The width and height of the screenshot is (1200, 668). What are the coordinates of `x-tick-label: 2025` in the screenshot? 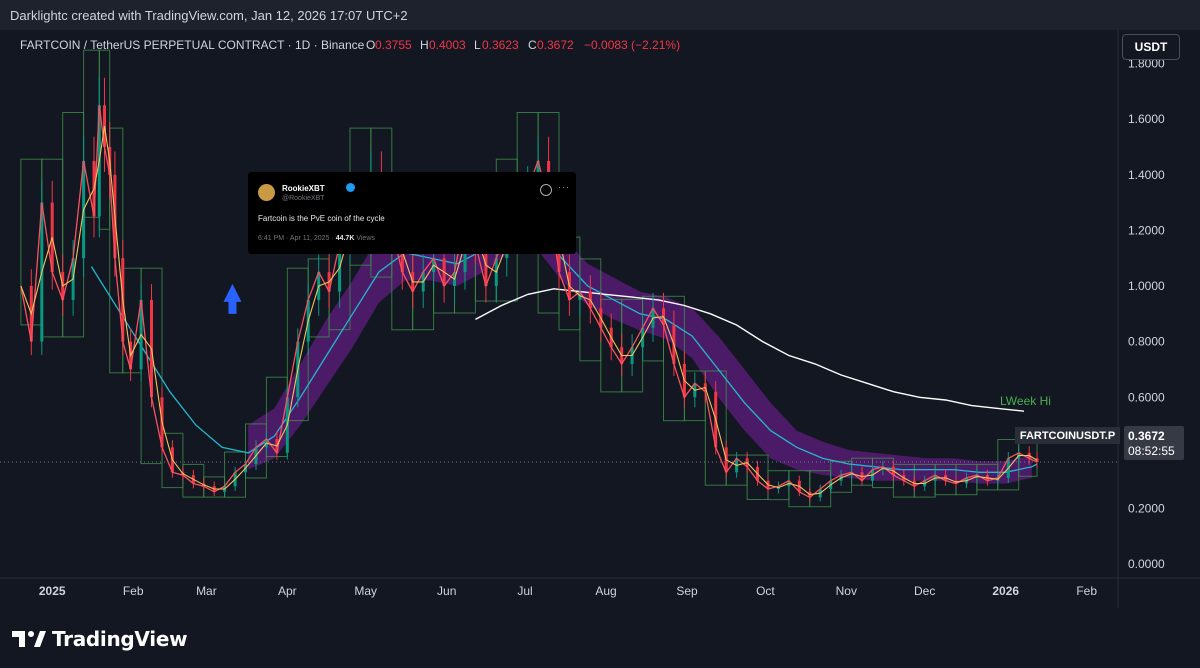 It's located at (52, 591).